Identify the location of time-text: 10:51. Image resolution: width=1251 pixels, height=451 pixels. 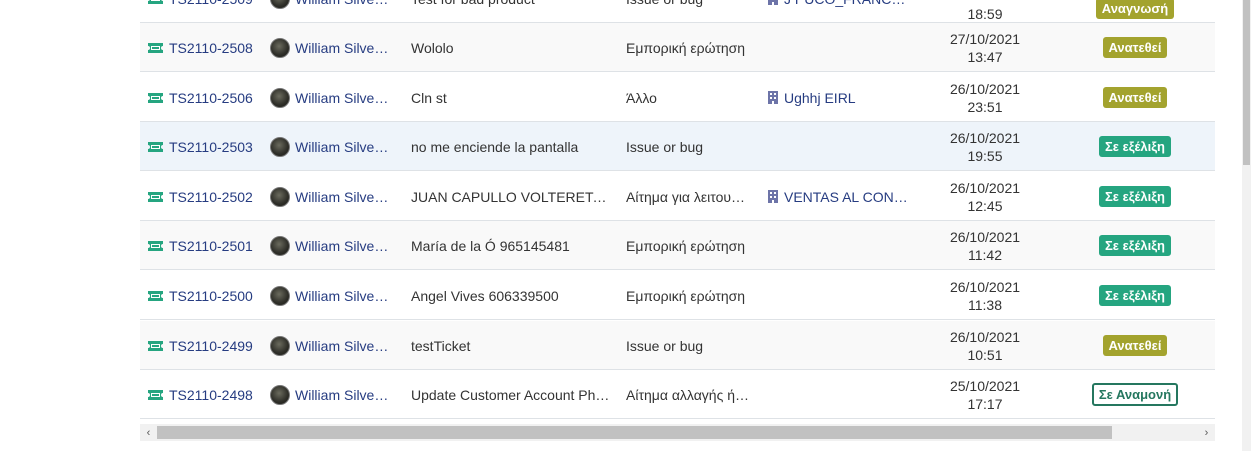
(985, 354).